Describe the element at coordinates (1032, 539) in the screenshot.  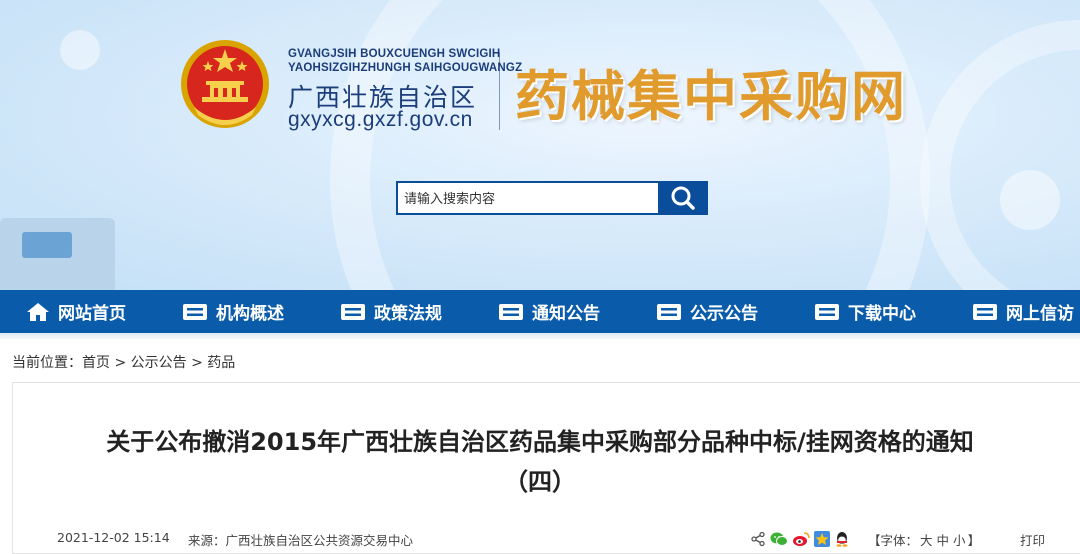
I see `print-button: 打印` at that location.